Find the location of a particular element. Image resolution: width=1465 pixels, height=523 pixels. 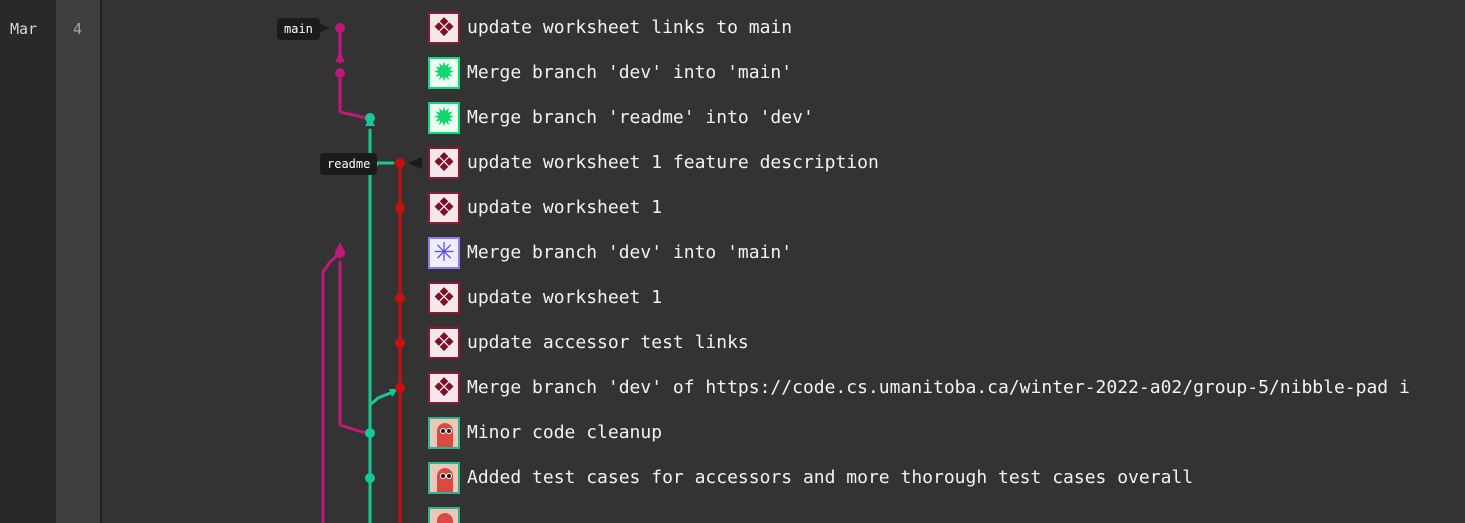

commit-row: Minor code cleanup is located at coordinates (545, 433).